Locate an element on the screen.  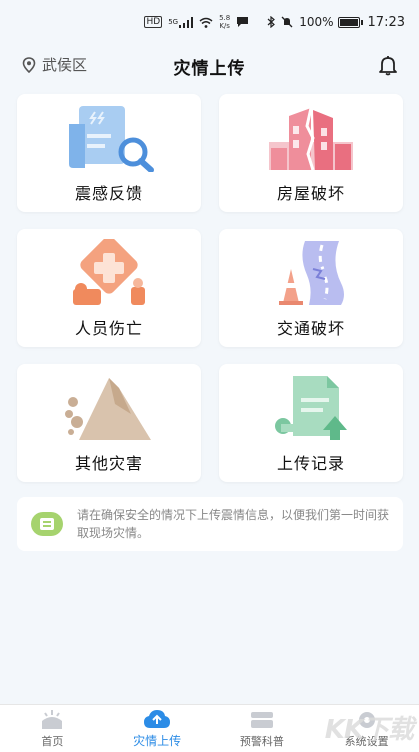
location-selector: 武侯区 is located at coordinates (54, 64).